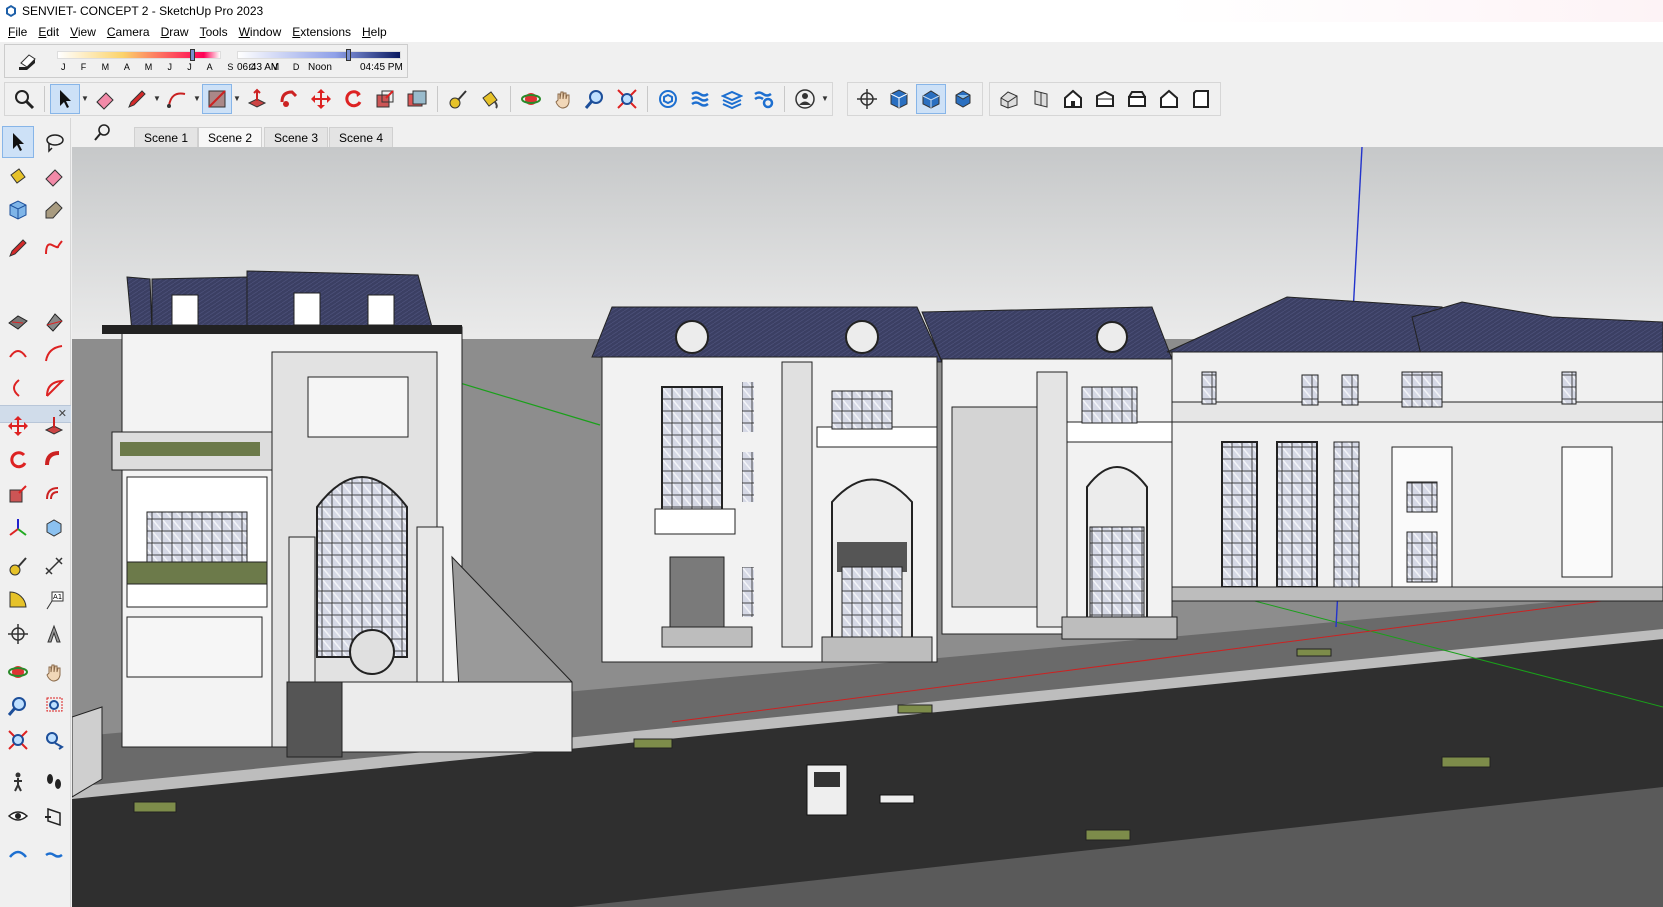  I want to click on left-pie-tool, so click(54, 388).